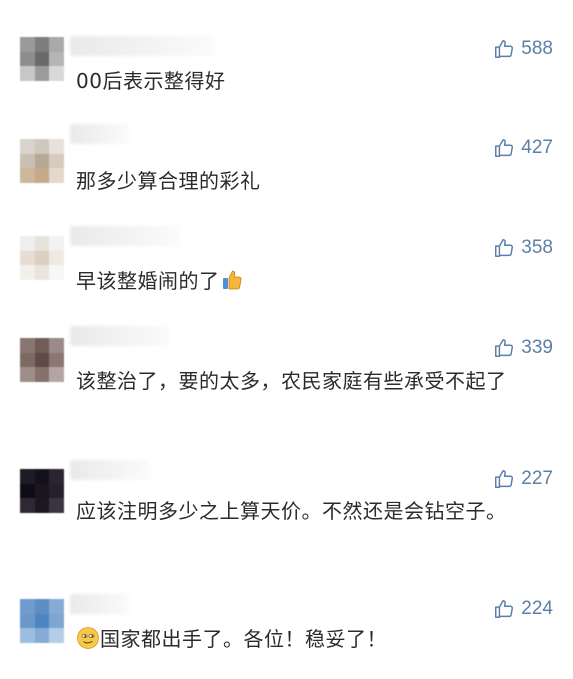 The image size is (573, 679). I want to click on comment-text: 应该注明多少之上算天价。不然还是会钻空子。, so click(291, 511).